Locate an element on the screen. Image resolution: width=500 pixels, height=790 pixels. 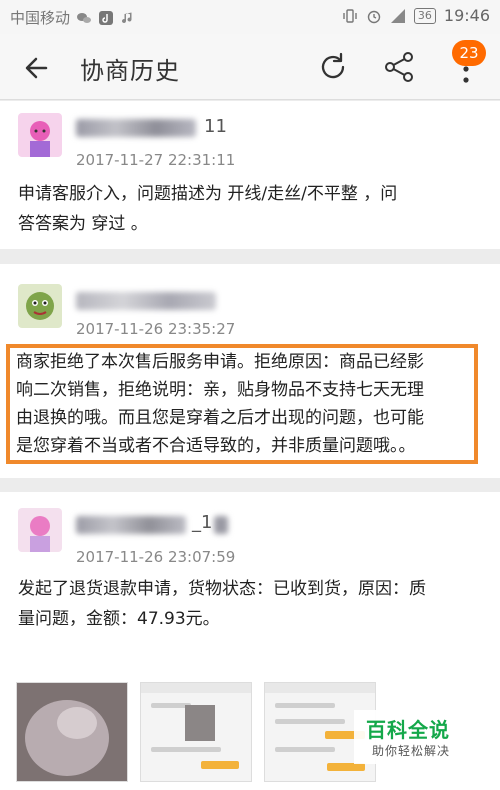
refresh-icon is located at coordinates (333, 67).